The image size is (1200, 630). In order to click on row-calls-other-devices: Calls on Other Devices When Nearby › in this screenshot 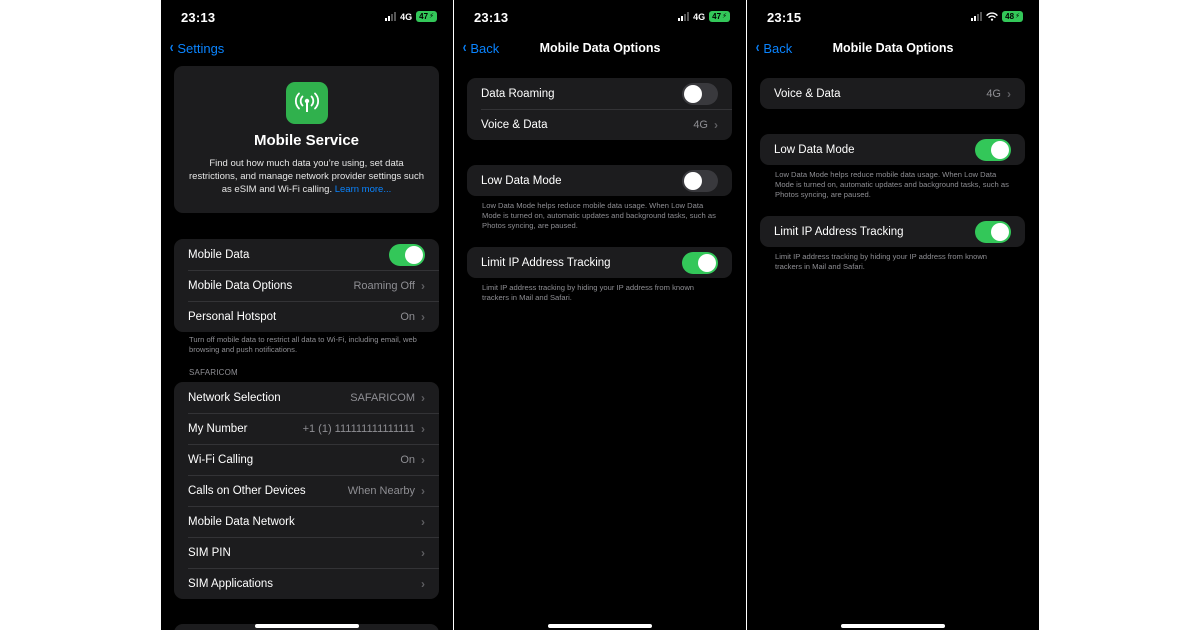, I will do `click(306, 490)`.